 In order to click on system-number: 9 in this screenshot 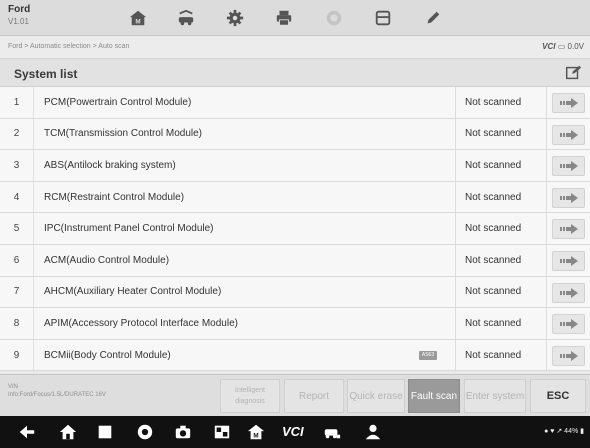, I will do `click(17, 355)`.